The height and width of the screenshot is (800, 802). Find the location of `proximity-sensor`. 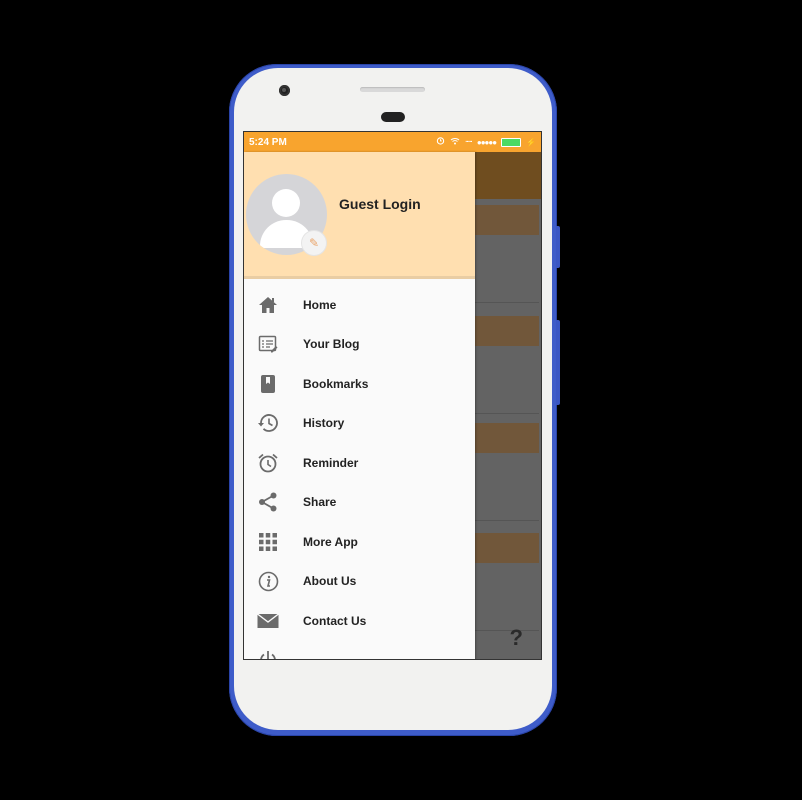

proximity-sensor is located at coordinates (393, 117).